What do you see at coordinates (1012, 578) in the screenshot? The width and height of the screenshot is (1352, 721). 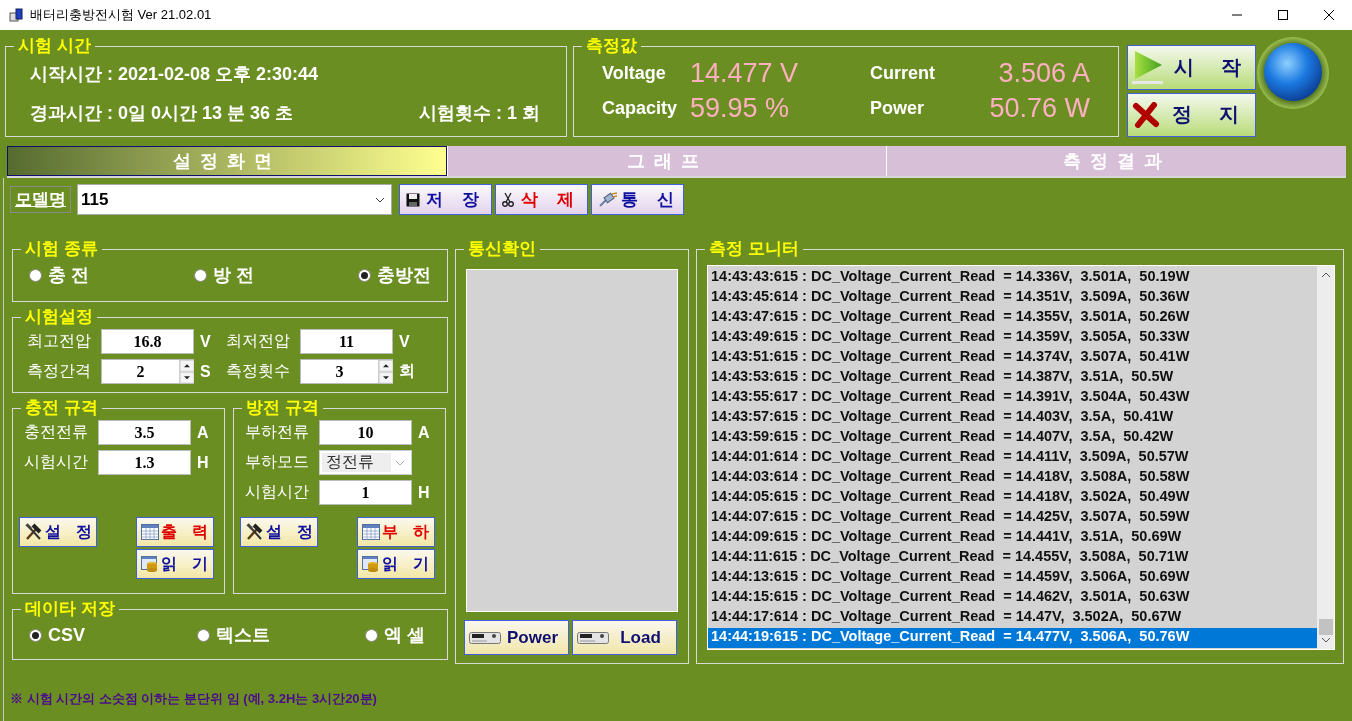 I see `log-line: 14:44:13:615 : DC_Voltage_Current_Read = 14.459V, 3.506A, 50.69W` at bounding box center [1012, 578].